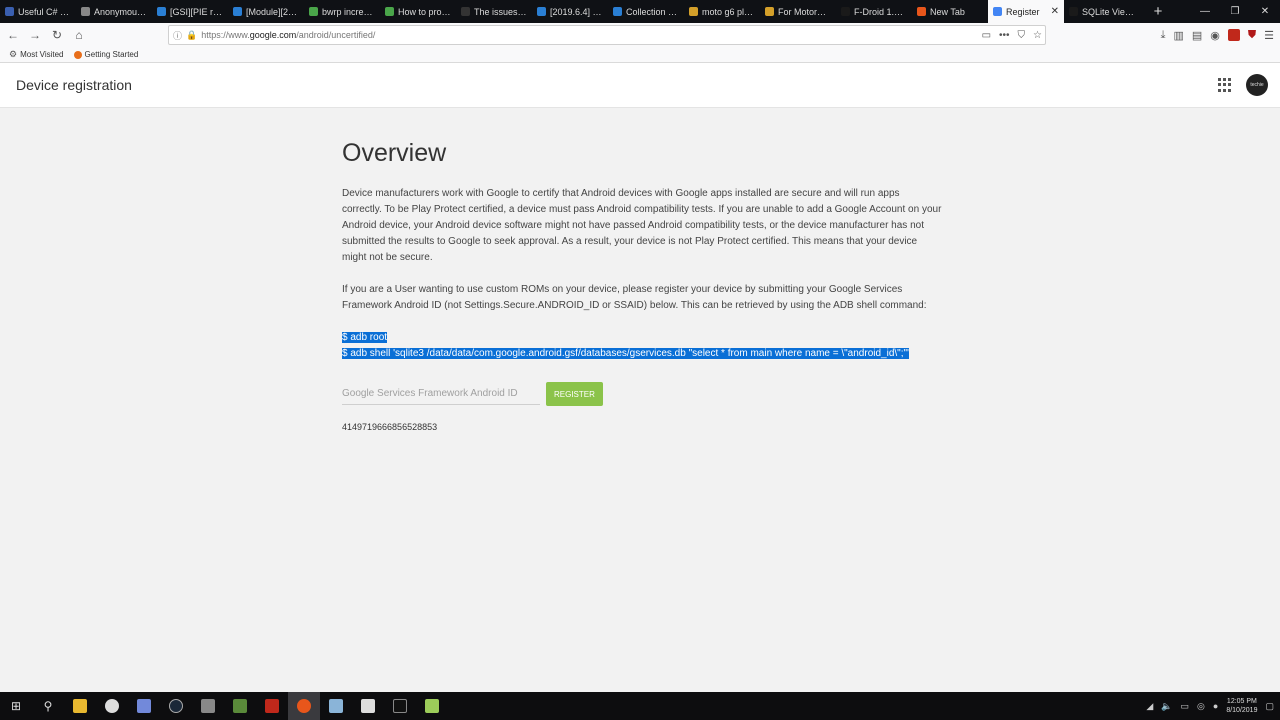  I want to click on browser-tab: Anonymous Fi, so click(114, 11).